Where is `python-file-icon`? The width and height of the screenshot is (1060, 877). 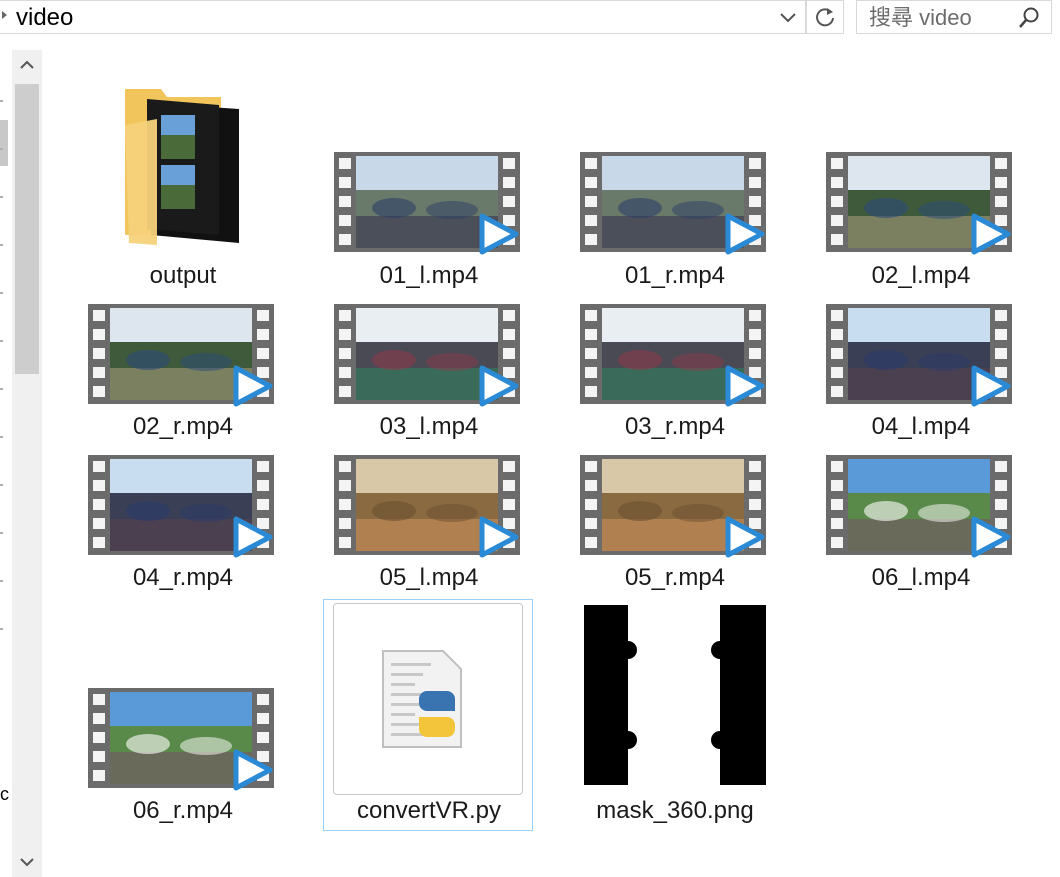 python-file-icon is located at coordinates (422, 699).